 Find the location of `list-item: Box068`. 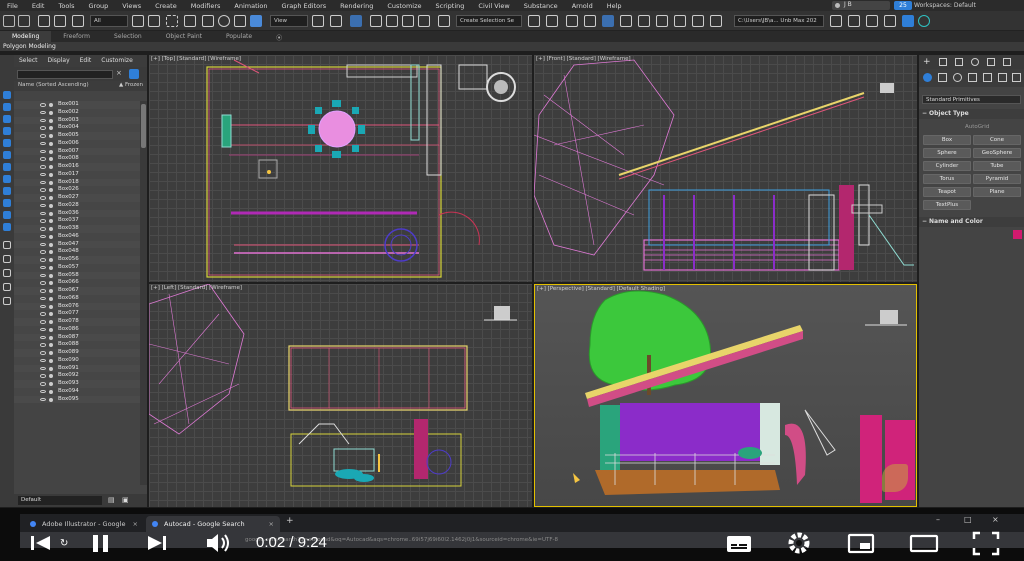

list-item: Box068 is located at coordinates (77, 298).